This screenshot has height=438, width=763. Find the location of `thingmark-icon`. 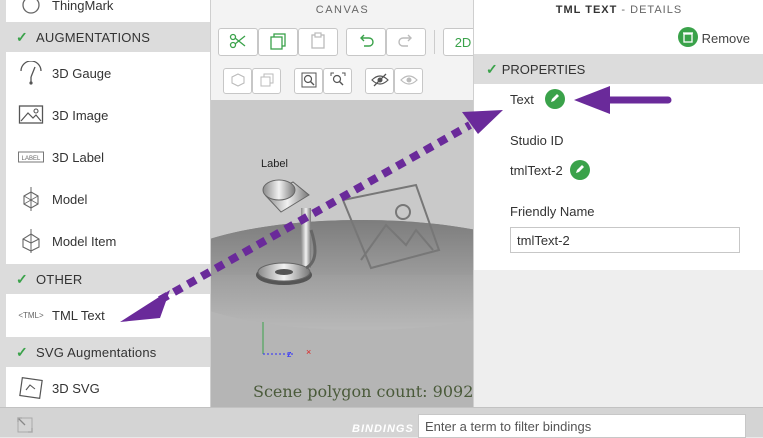

thingmark-icon is located at coordinates (31, 9).